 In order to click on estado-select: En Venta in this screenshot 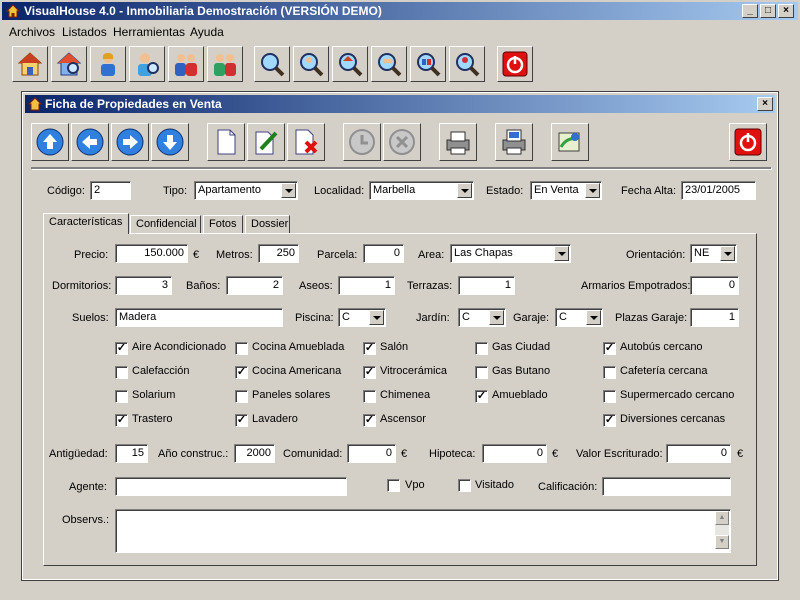, I will do `click(566, 190)`.